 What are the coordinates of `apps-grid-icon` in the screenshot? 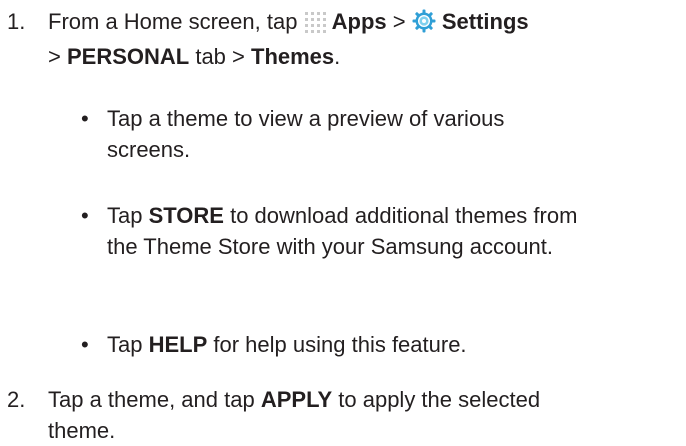 It's located at (315, 25).